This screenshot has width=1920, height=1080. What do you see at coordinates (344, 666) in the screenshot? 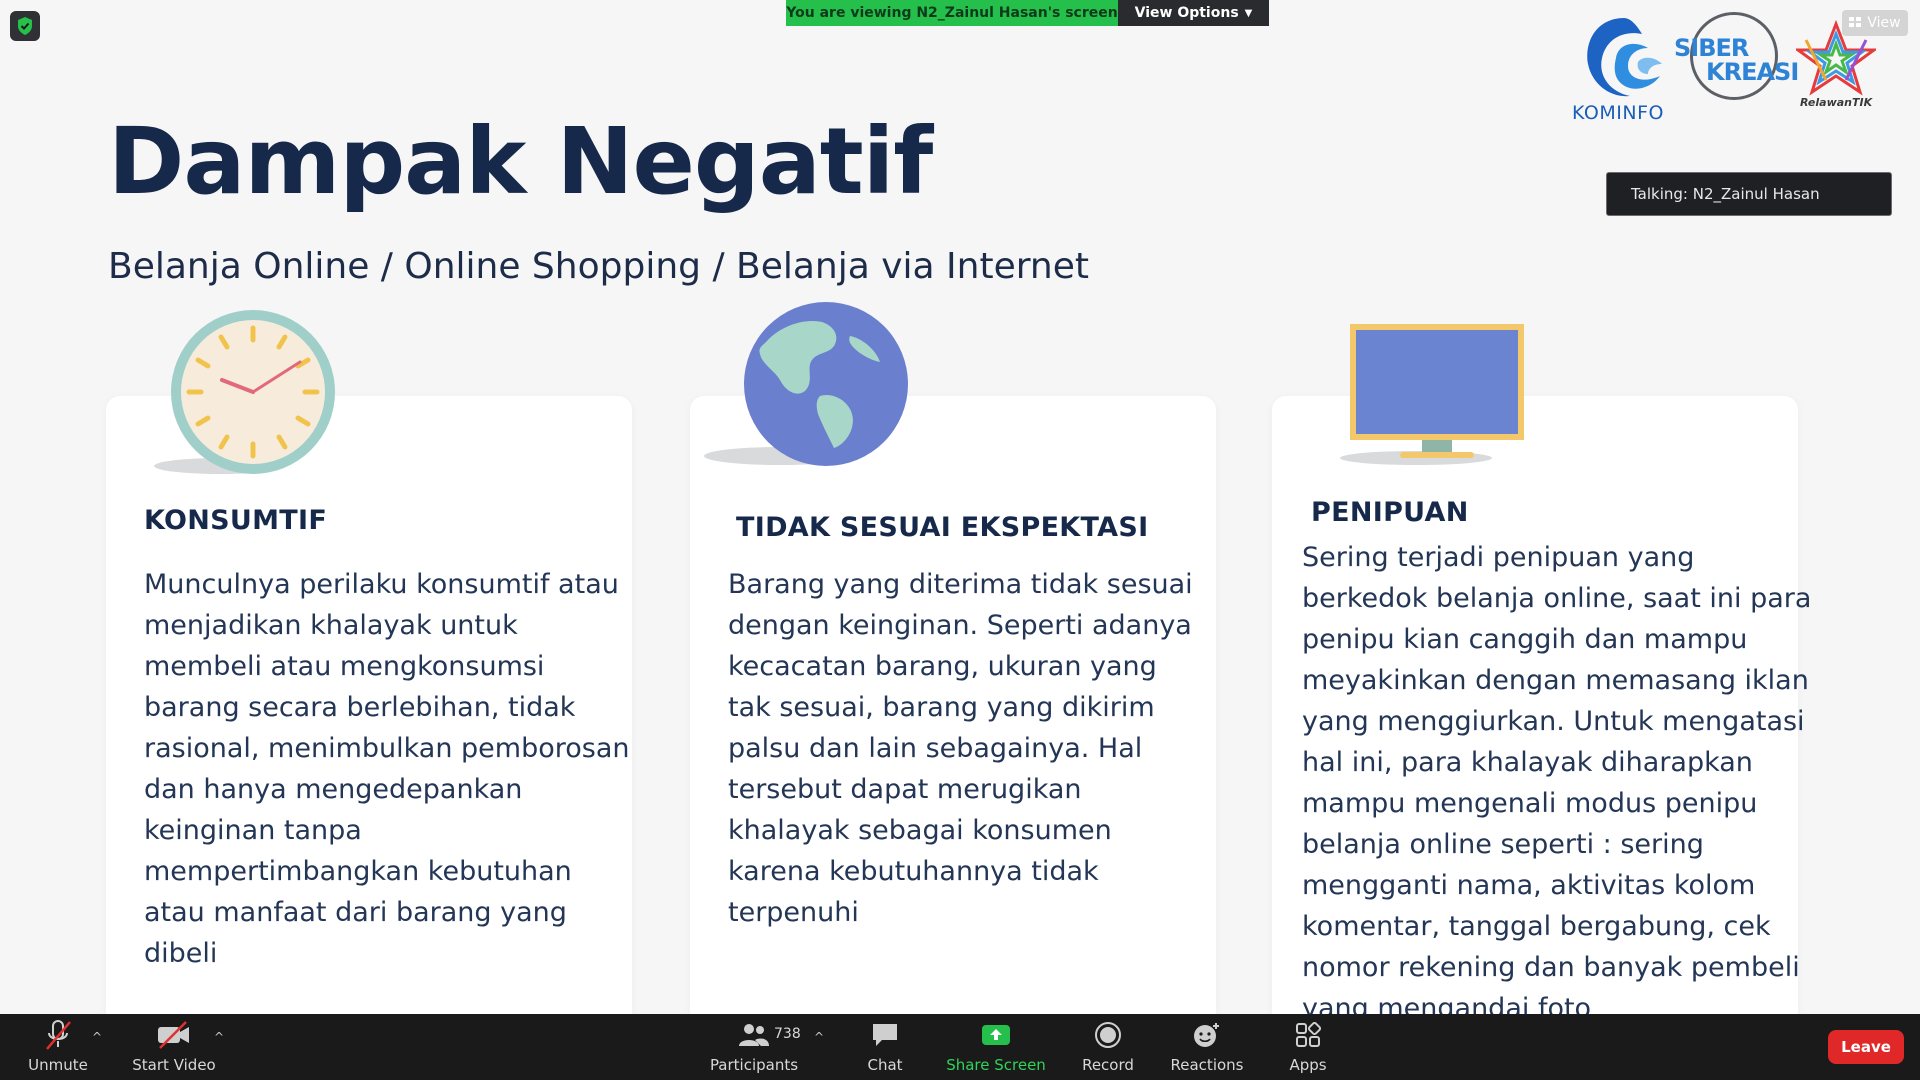
I see `card-line: membeli atau mengkonsumsi` at bounding box center [344, 666].